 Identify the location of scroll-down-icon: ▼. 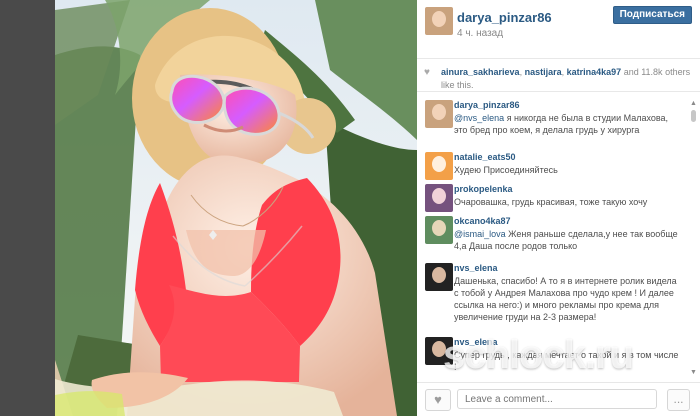
(693, 372).